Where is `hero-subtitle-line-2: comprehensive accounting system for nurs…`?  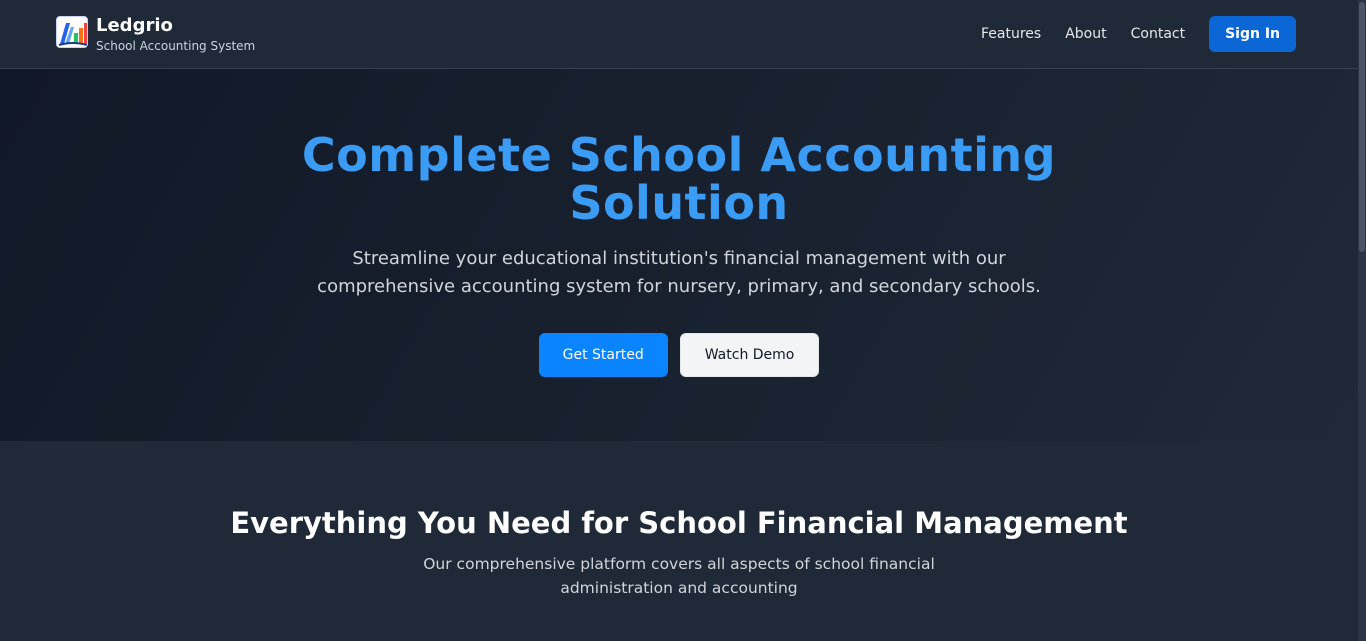 hero-subtitle-line-2: comprehensive accounting system for nurs… is located at coordinates (679, 286).